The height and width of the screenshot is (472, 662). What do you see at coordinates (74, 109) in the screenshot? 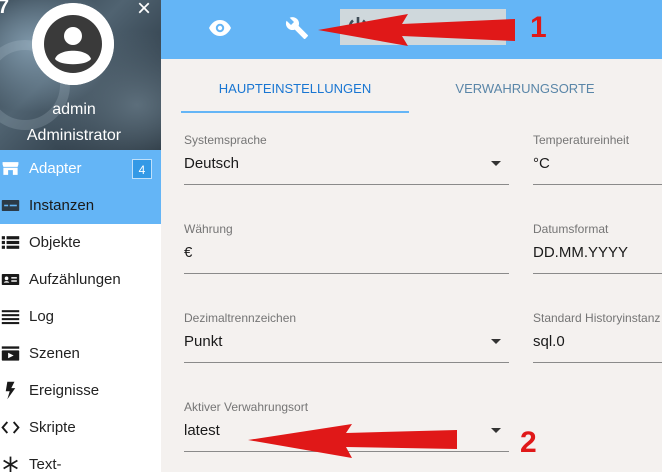
I see `user-name: admin` at bounding box center [74, 109].